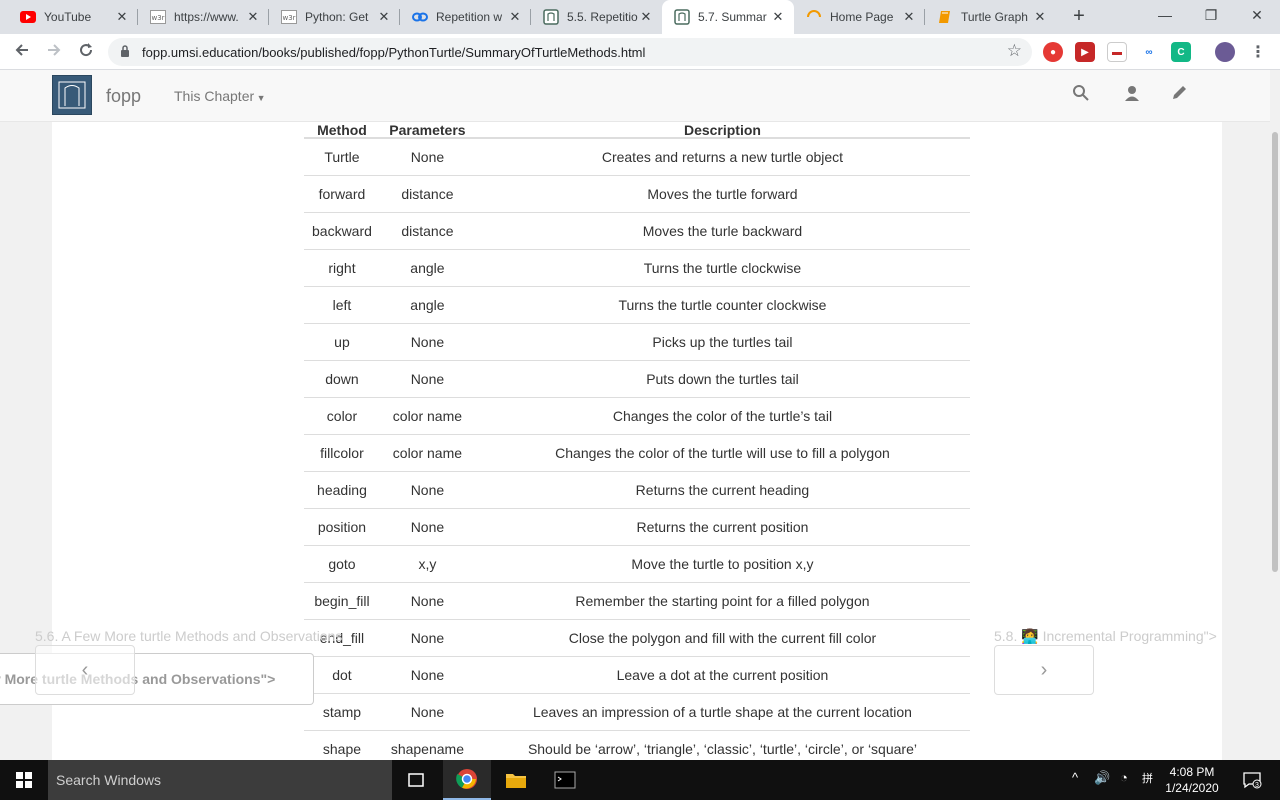  I want to click on table-row: heading None Returns the current heading, so click(637, 489).